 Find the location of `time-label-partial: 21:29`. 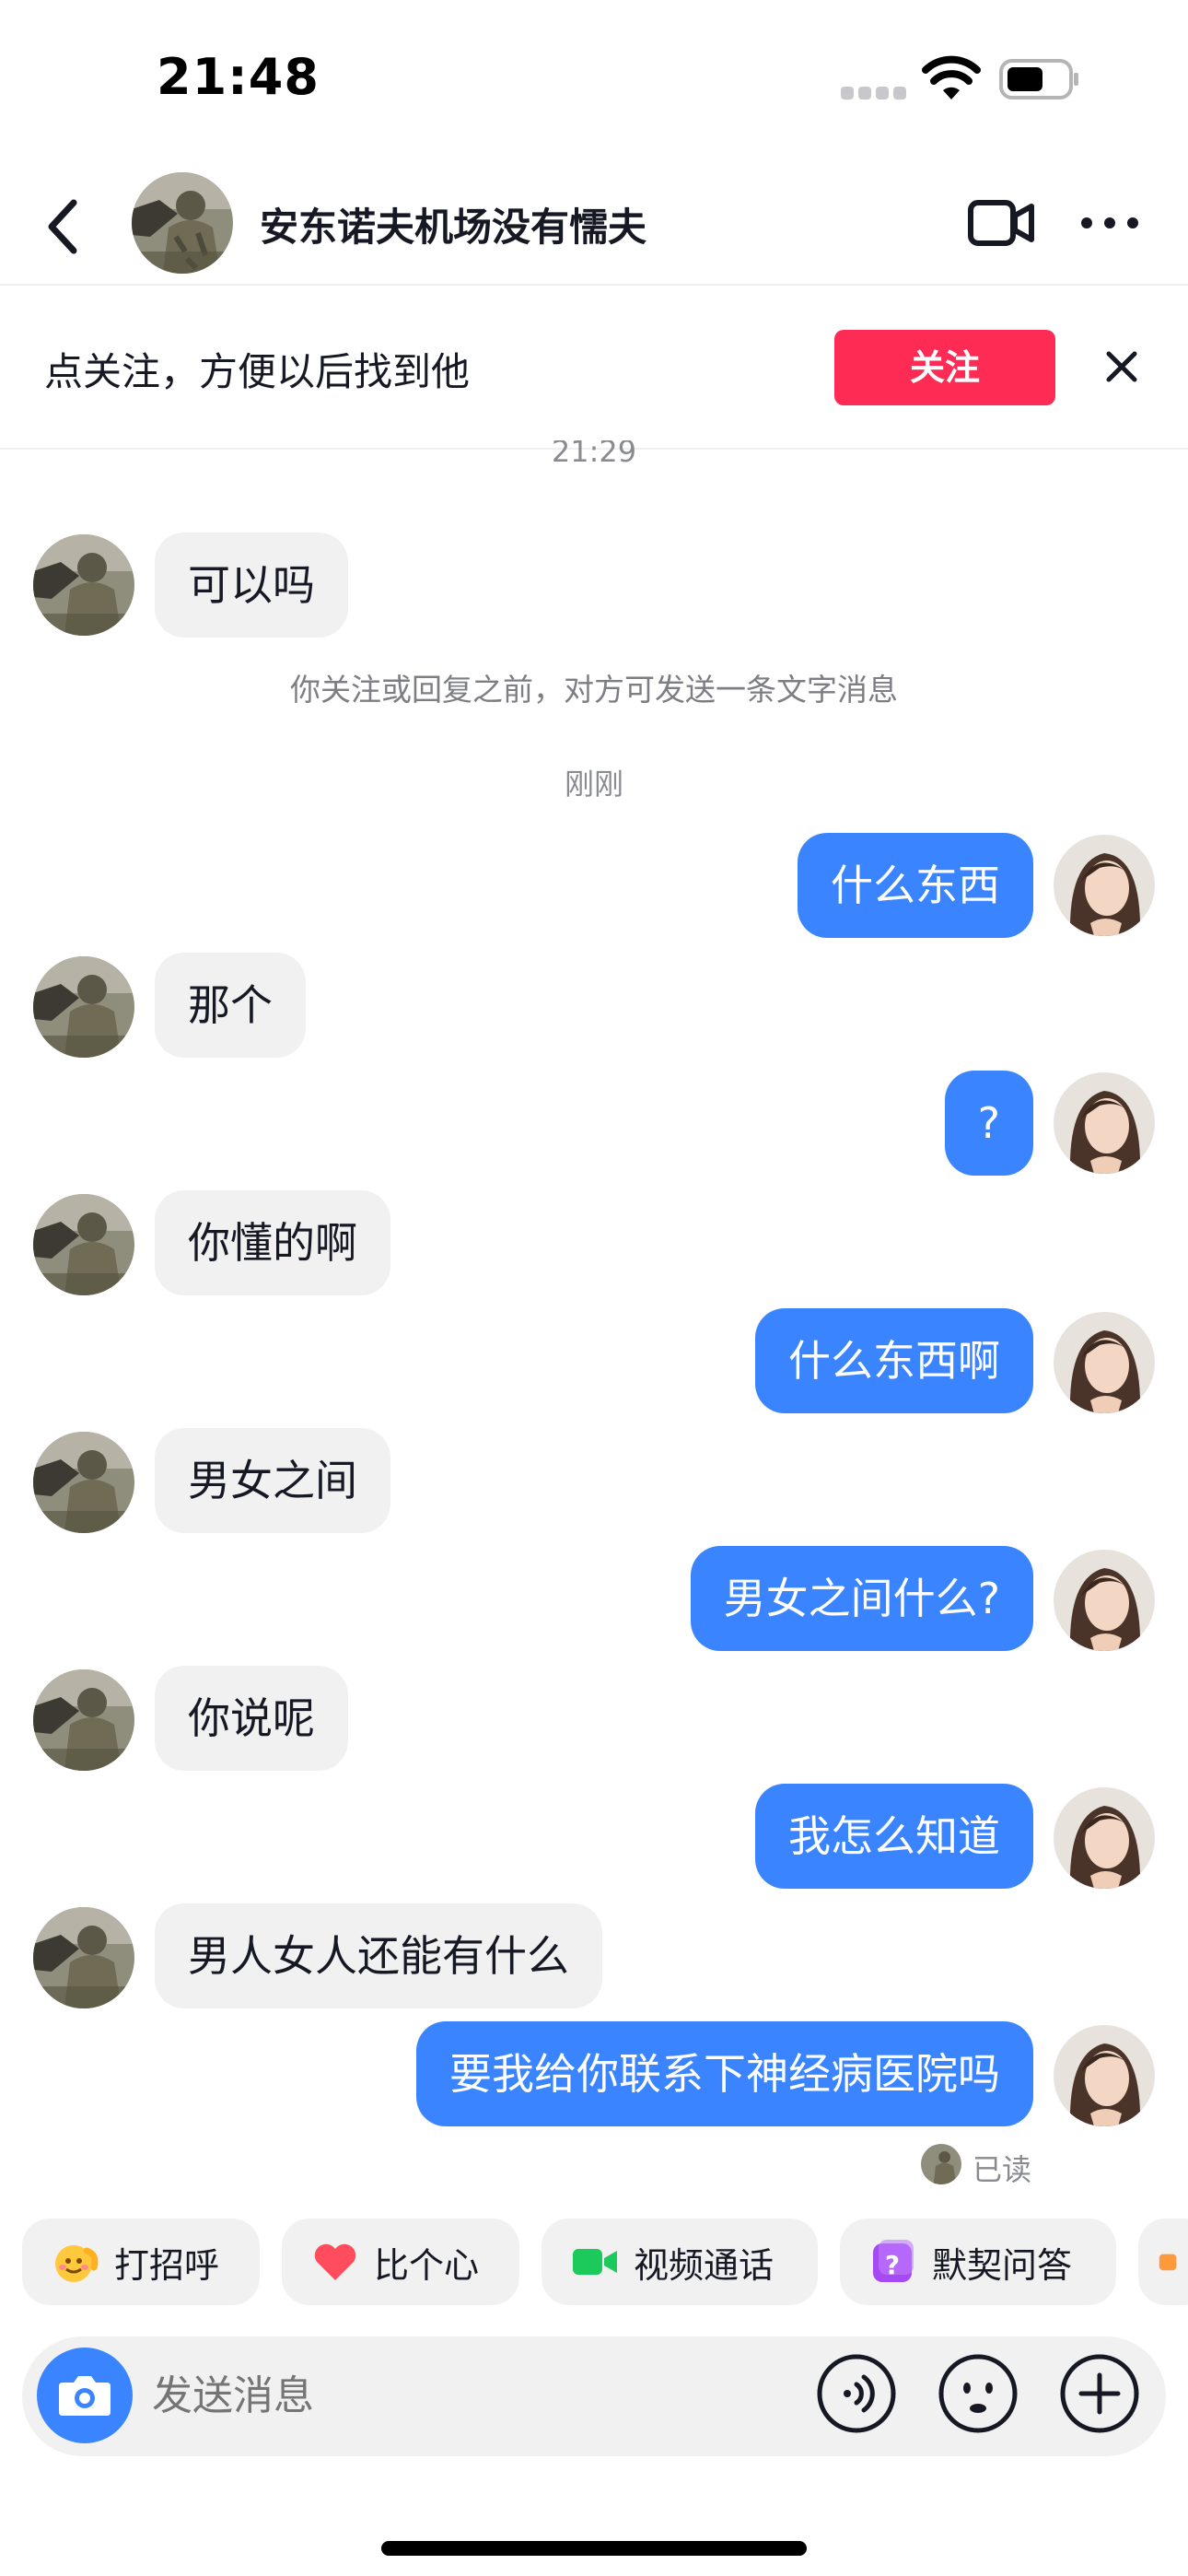

time-label-partial: 21:29 is located at coordinates (594, 454).